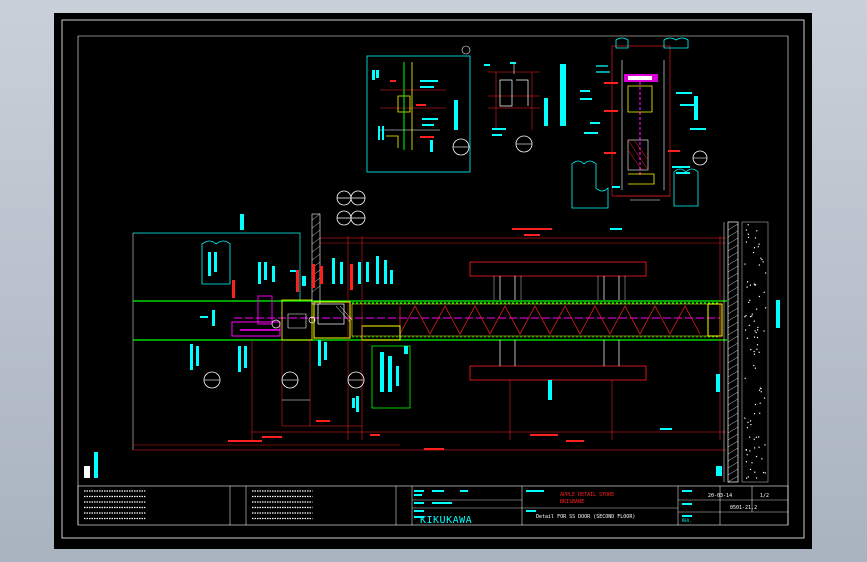 The image size is (867, 562). Describe the element at coordinates (720, 496) in the screenshot. I see `drawing-date: 20-03-14` at that location.